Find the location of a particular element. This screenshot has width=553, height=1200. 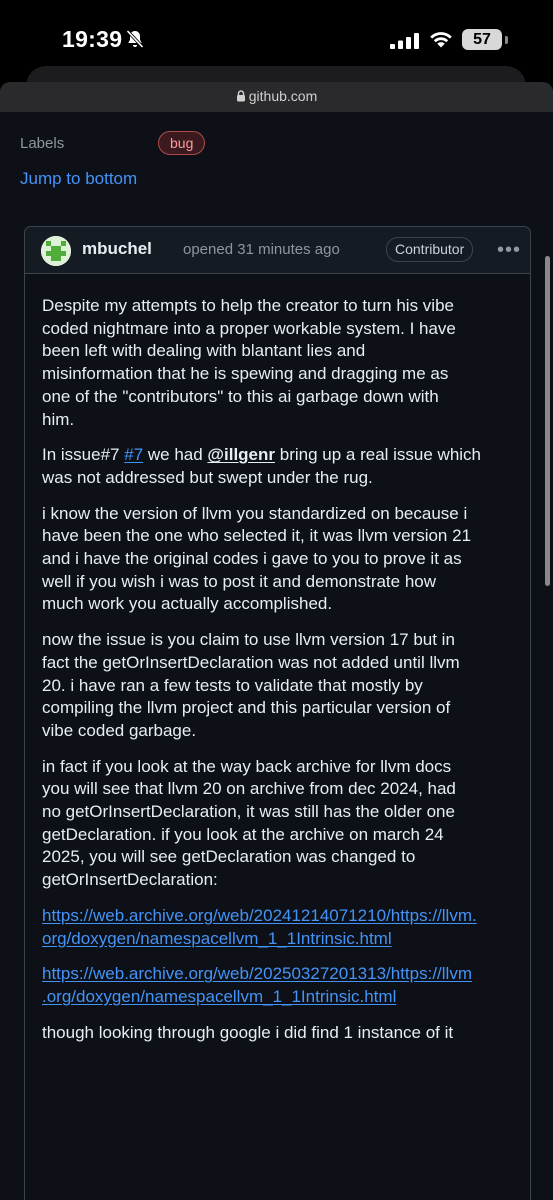

url-display: github.com is located at coordinates (276, 96).